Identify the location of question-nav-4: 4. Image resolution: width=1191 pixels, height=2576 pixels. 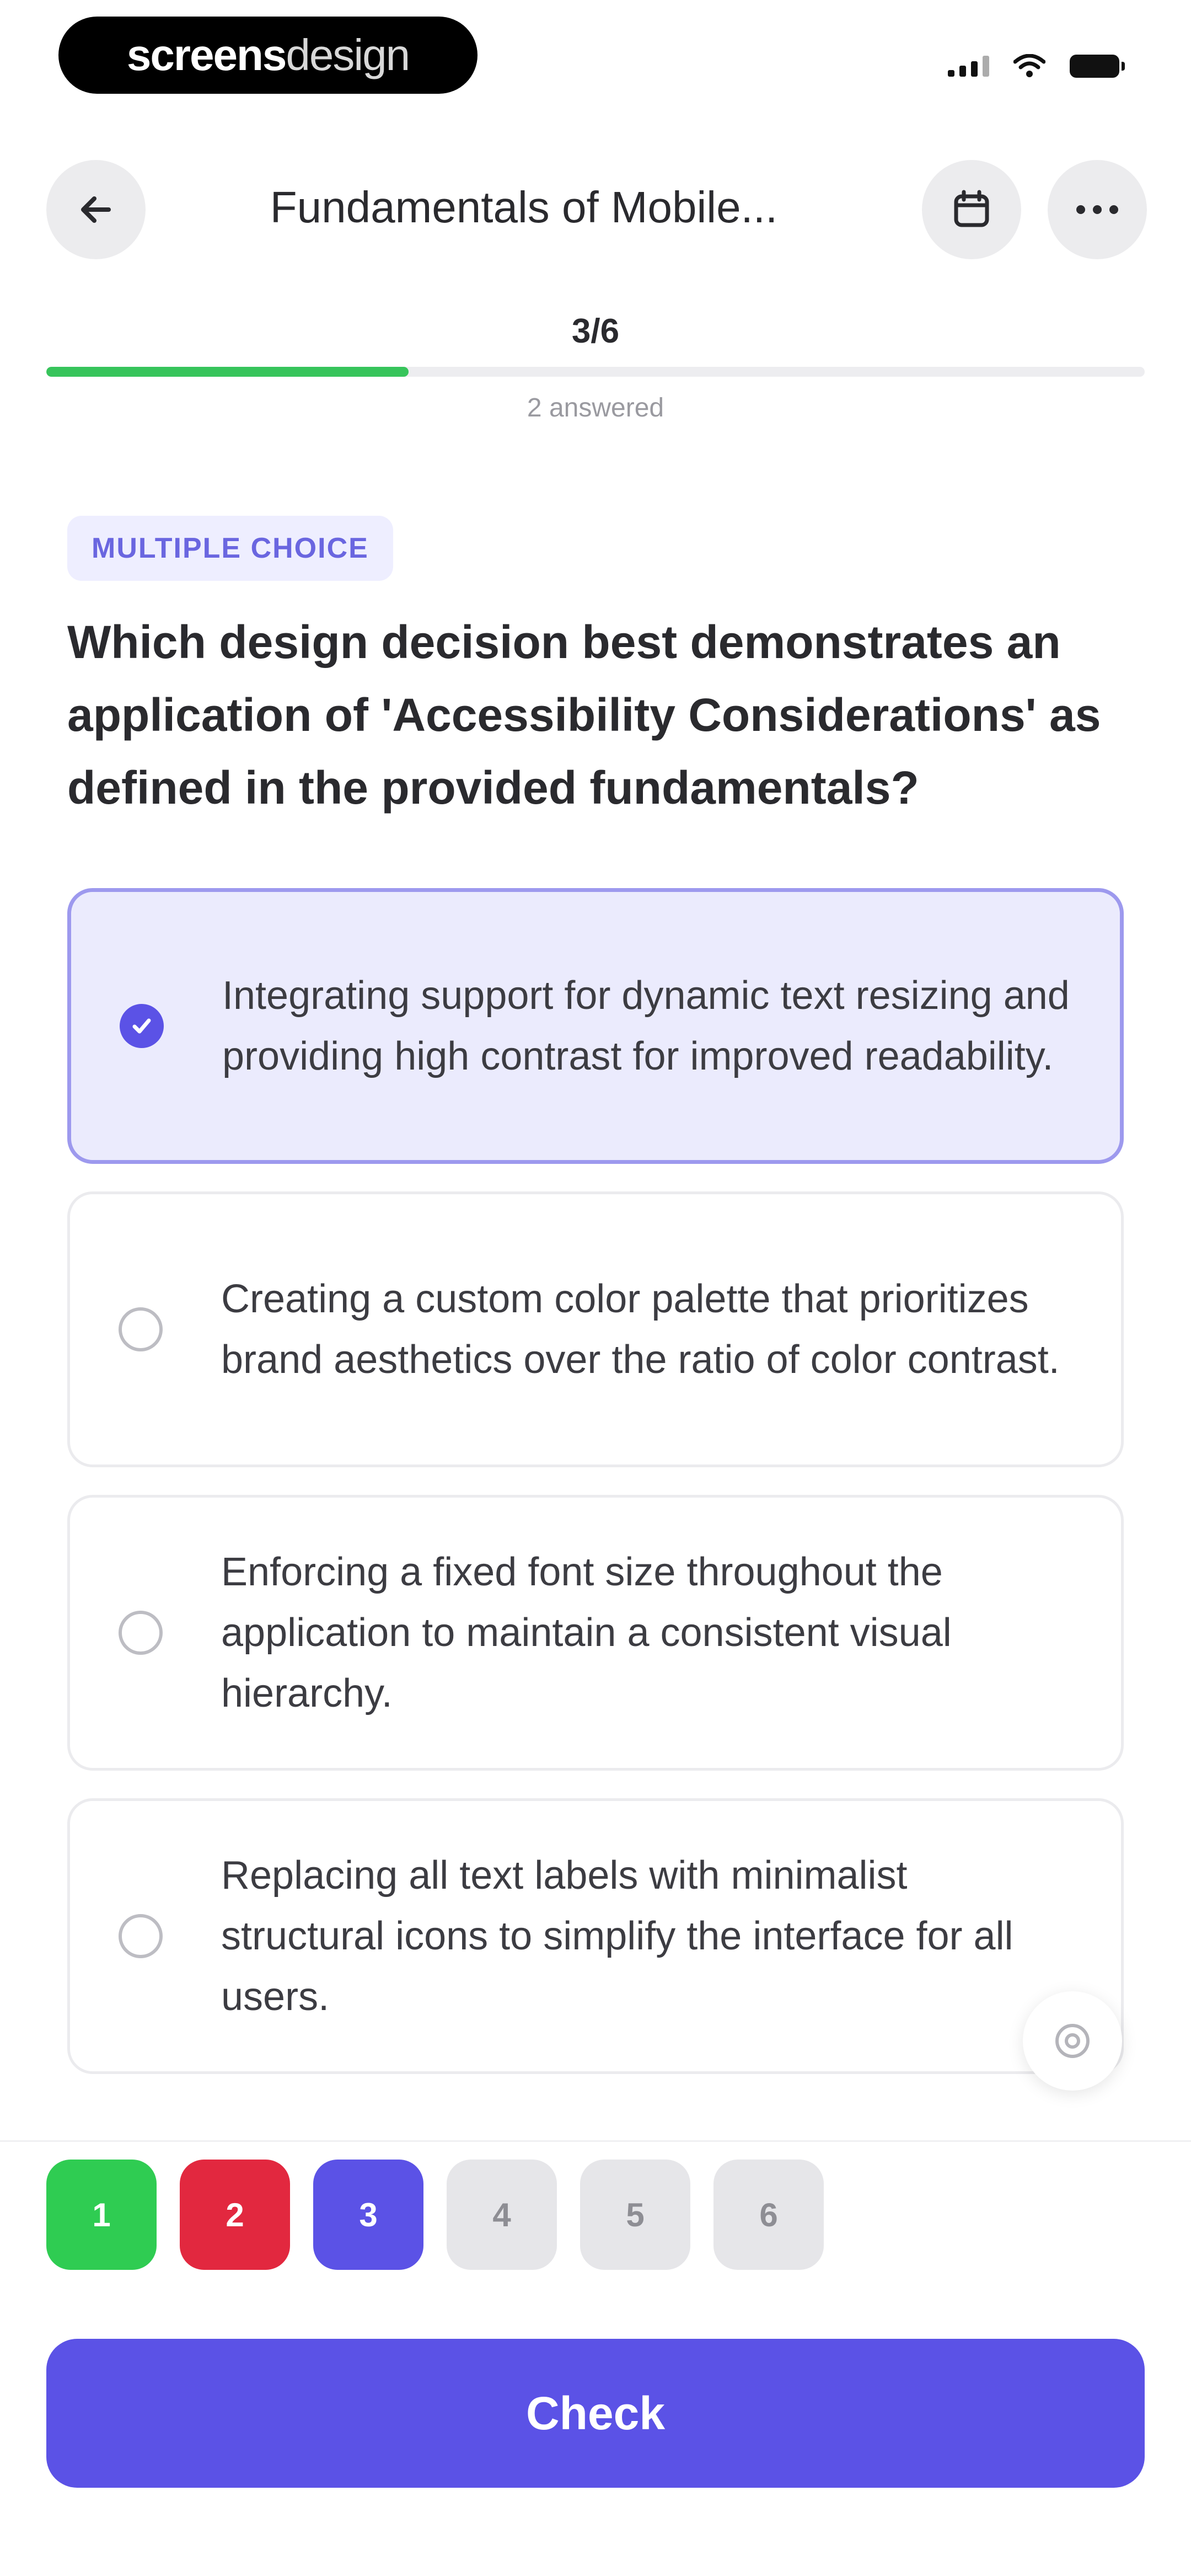
(502, 2215).